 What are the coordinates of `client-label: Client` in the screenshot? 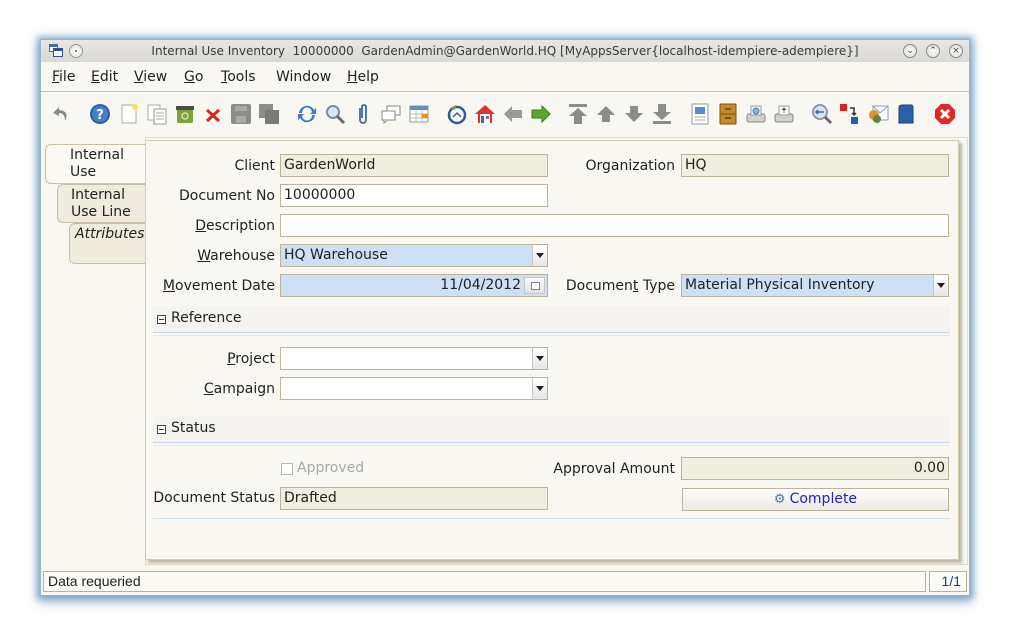 It's located at (254, 166).